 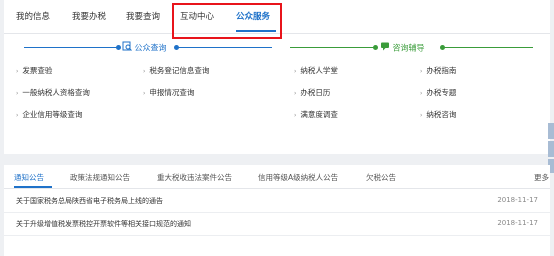 What do you see at coordinates (227, 21) in the screenshot?
I see `highlight-annotation-box` at bounding box center [227, 21].